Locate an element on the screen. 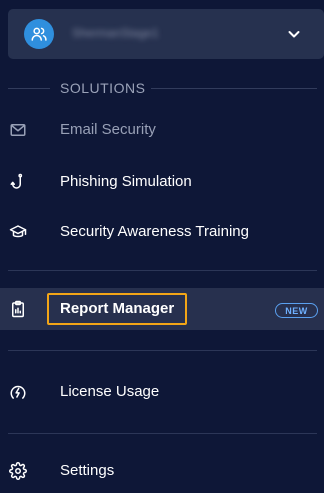 This screenshot has width=324, height=493. section-heading-solutions: SOLUTIONS is located at coordinates (162, 88).